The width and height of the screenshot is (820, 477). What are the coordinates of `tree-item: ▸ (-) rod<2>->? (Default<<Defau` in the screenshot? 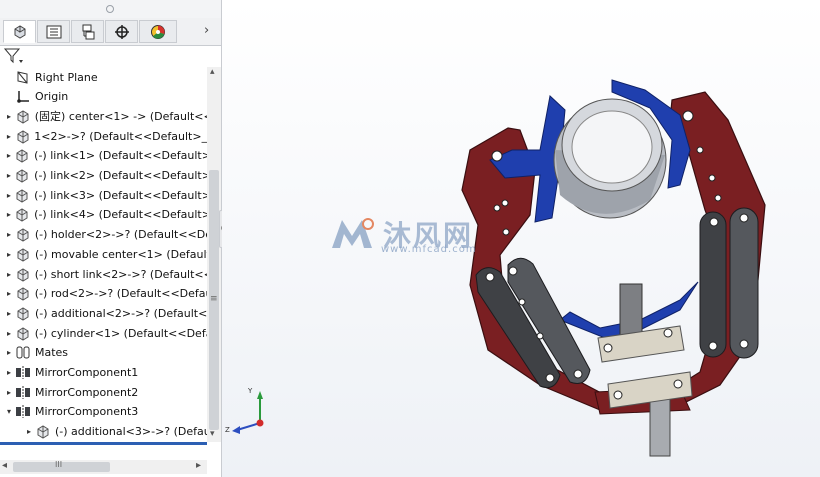 It's located at (103, 294).